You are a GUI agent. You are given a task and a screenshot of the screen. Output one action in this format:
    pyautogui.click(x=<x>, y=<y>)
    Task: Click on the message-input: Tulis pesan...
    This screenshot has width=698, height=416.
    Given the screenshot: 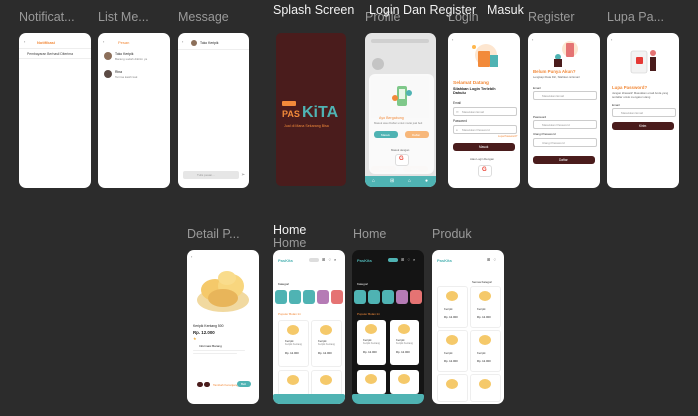 What is the action you would take?
    pyautogui.click(x=211, y=175)
    